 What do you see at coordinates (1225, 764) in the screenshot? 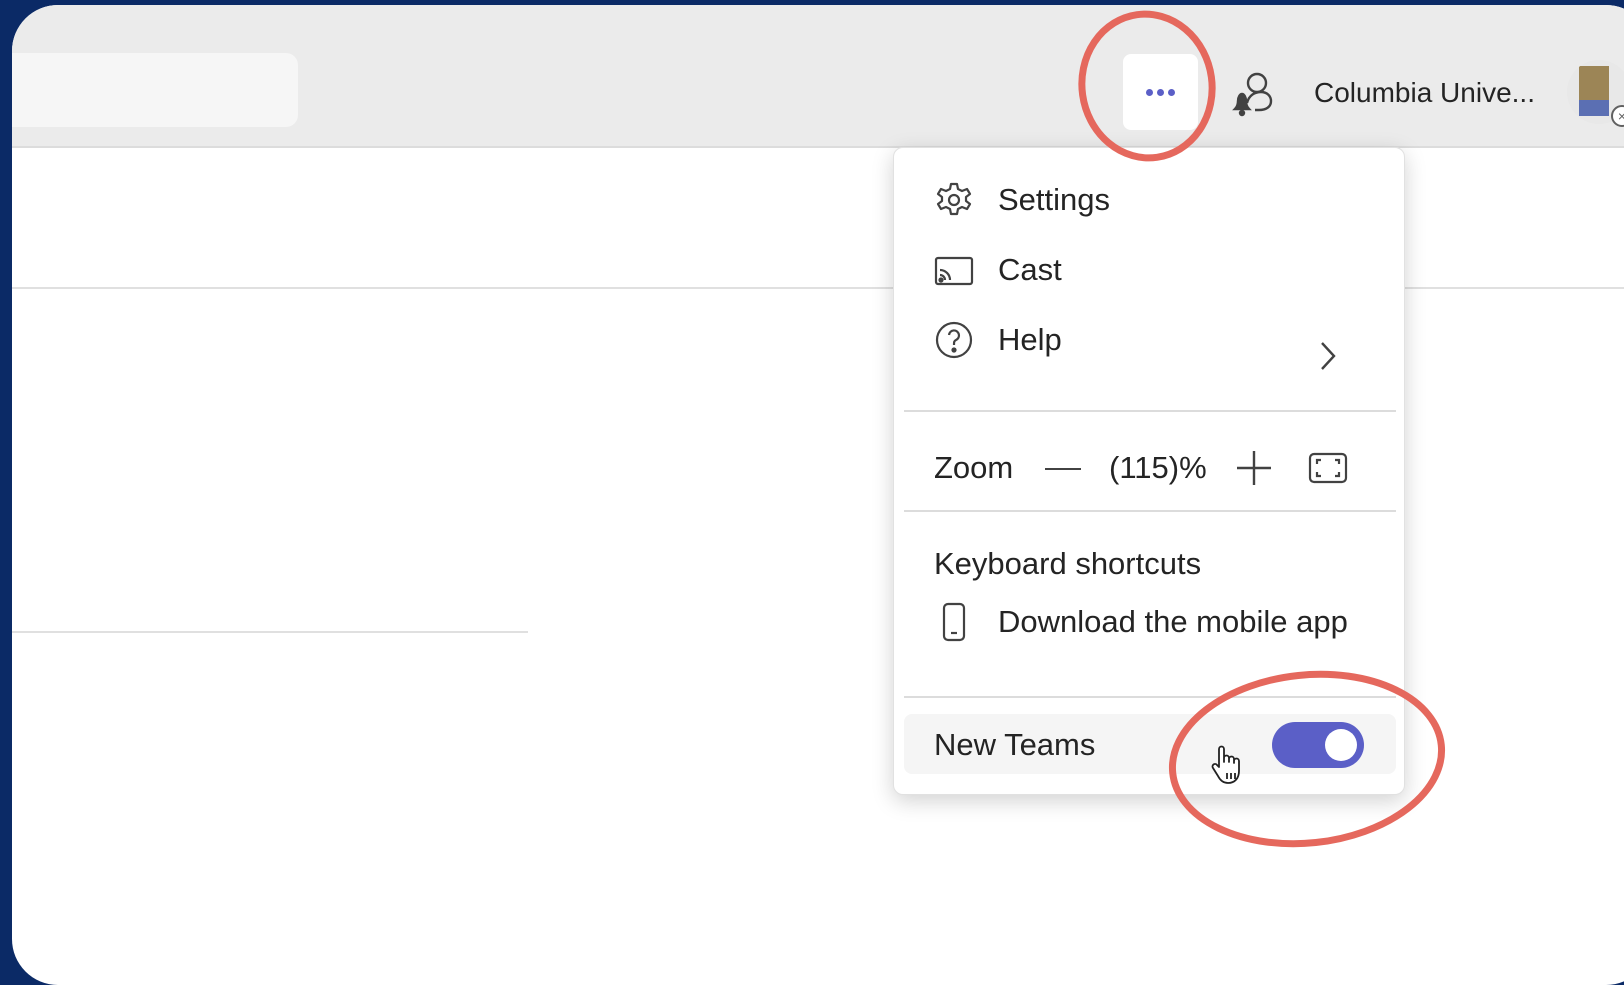
I see `hand-cursor-icon` at bounding box center [1225, 764].